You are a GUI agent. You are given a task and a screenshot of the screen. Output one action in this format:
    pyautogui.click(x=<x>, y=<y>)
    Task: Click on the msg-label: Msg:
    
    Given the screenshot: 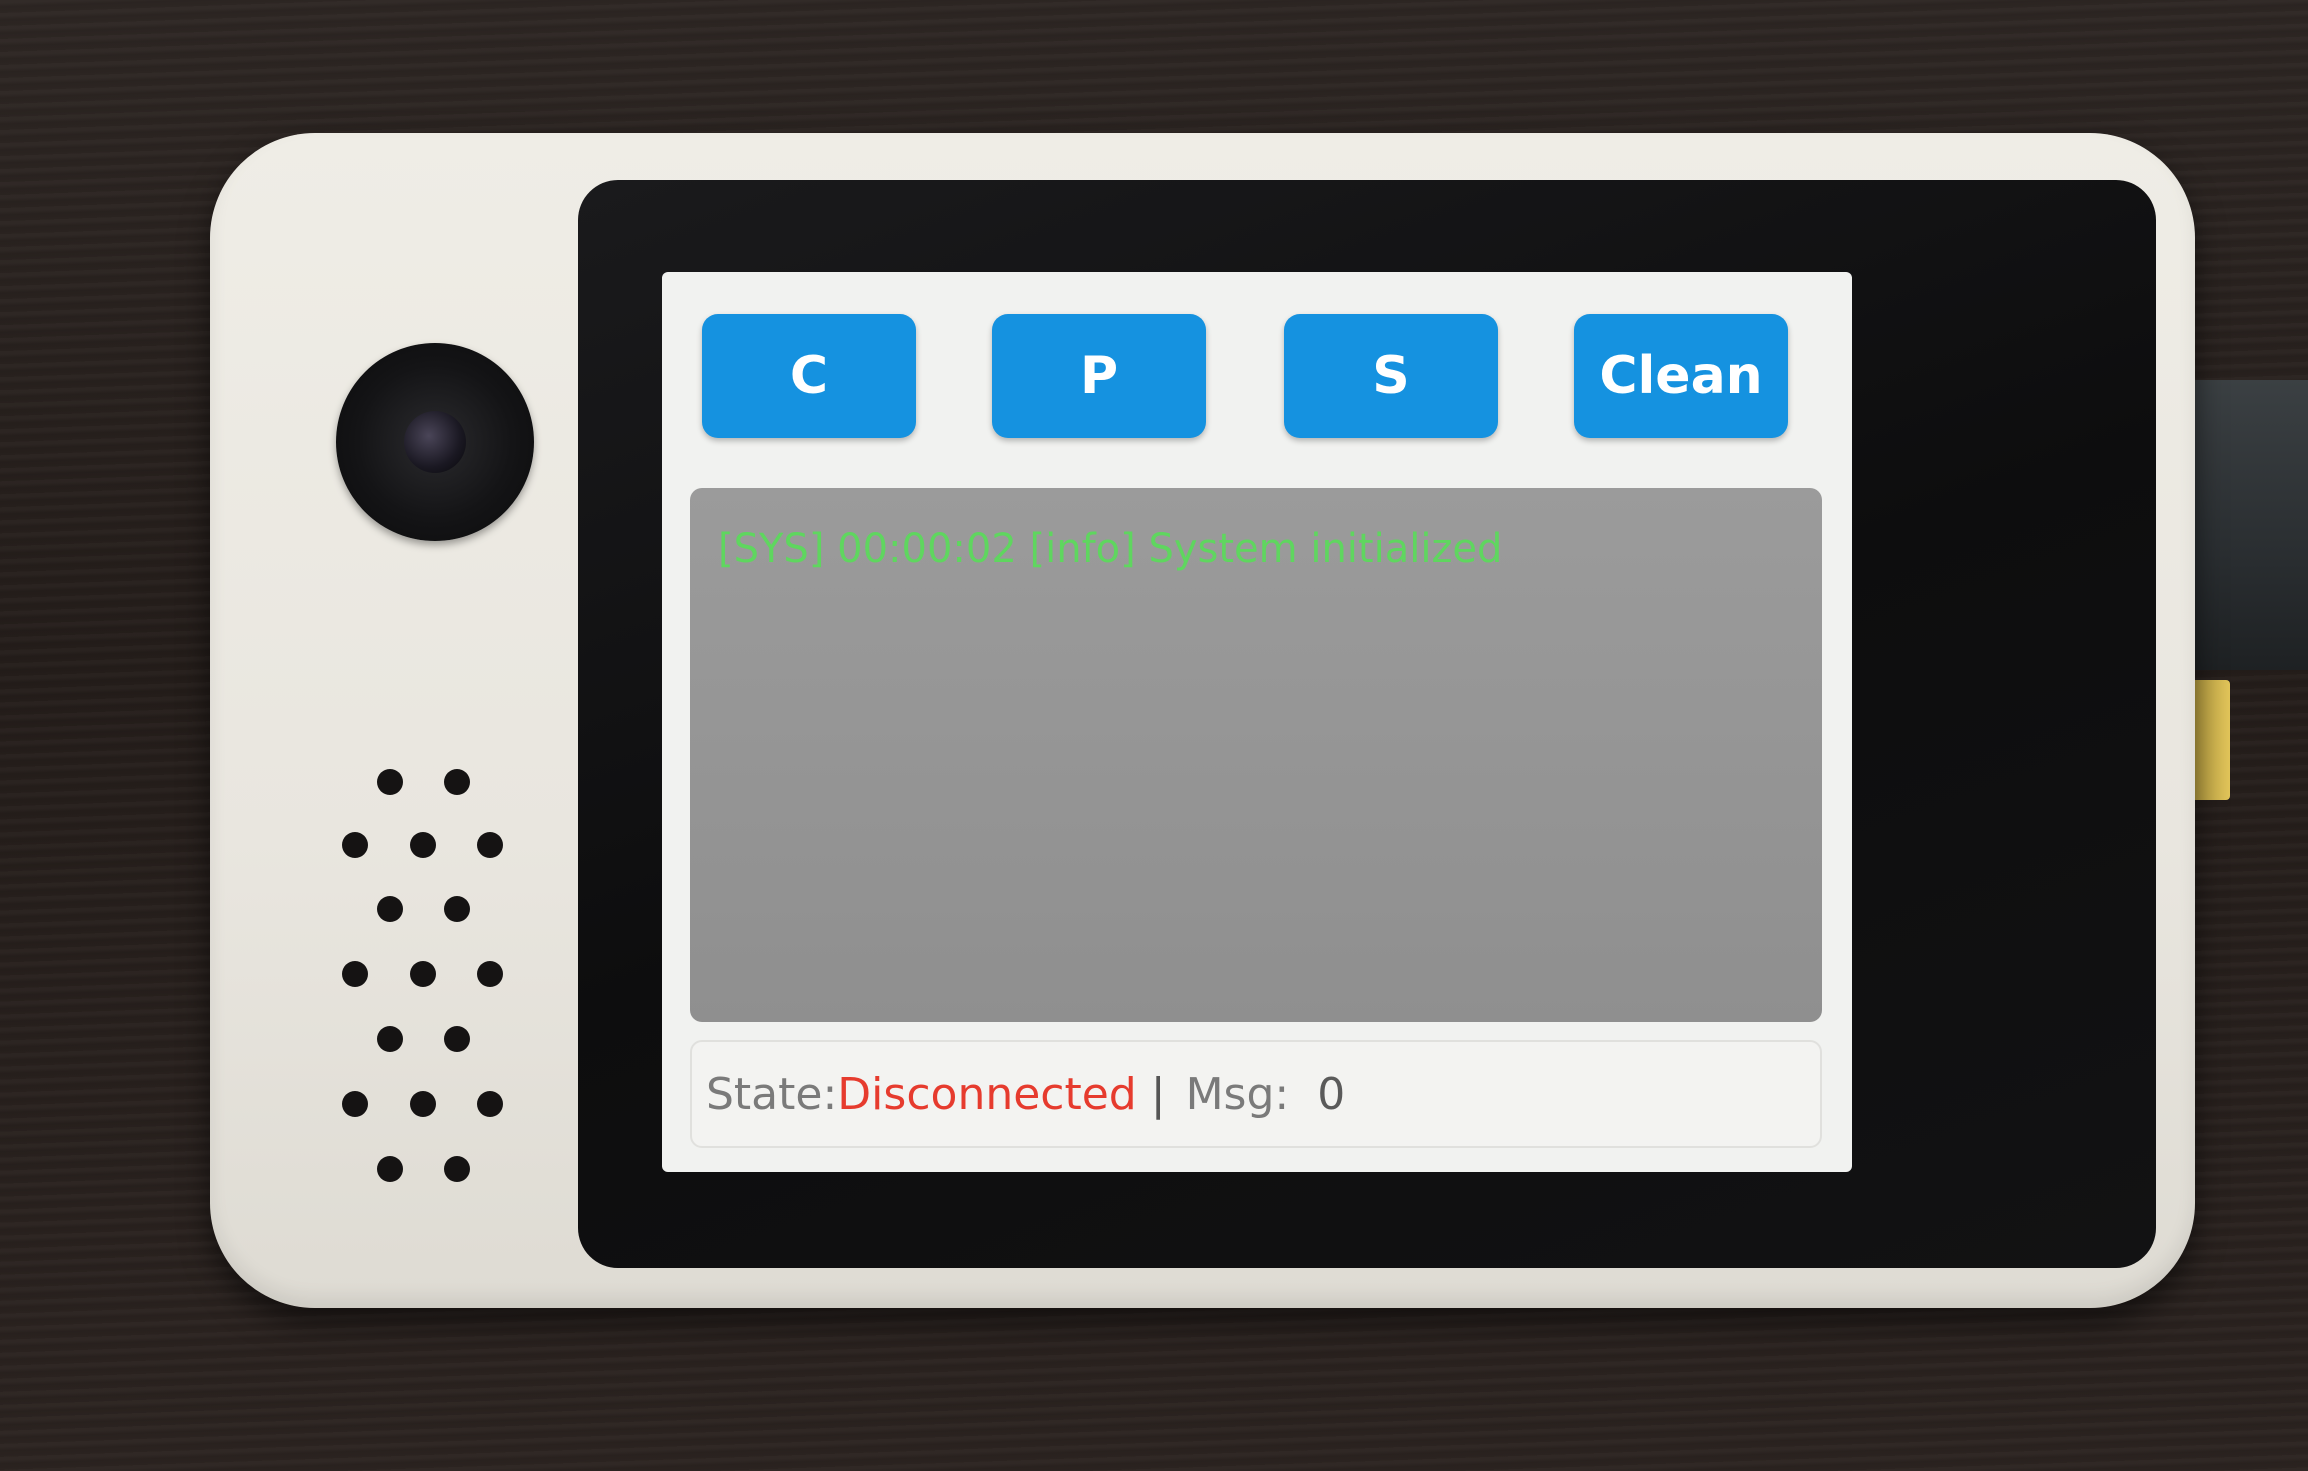 What is the action you would take?
    pyautogui.click(x=1237, y=1094)
    